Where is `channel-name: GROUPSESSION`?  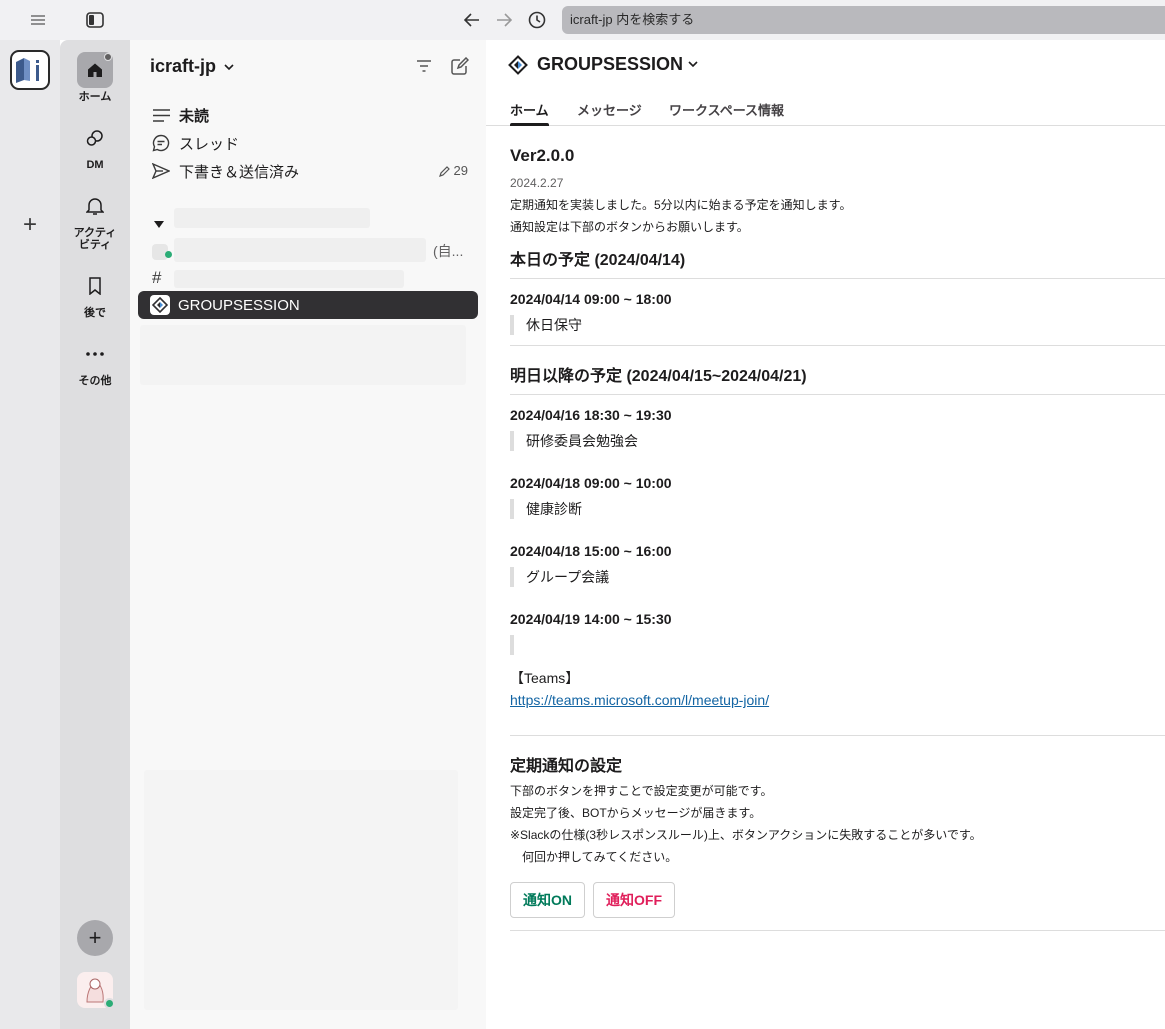 channel-name: GROUPSESSION is located at coordinates (239, 305).